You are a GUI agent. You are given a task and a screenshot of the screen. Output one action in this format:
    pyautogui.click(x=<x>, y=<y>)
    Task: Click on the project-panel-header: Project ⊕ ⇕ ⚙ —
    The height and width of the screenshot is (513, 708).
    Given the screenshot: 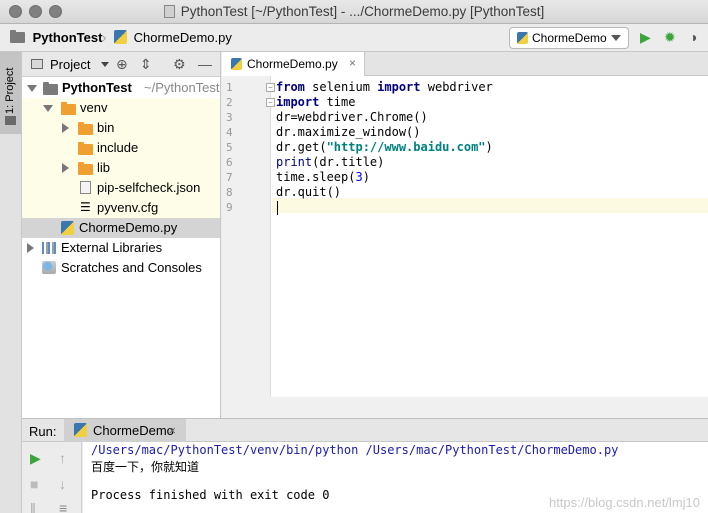 What is the action you would take?
    pyautogui.click(x=121, y=64)
    